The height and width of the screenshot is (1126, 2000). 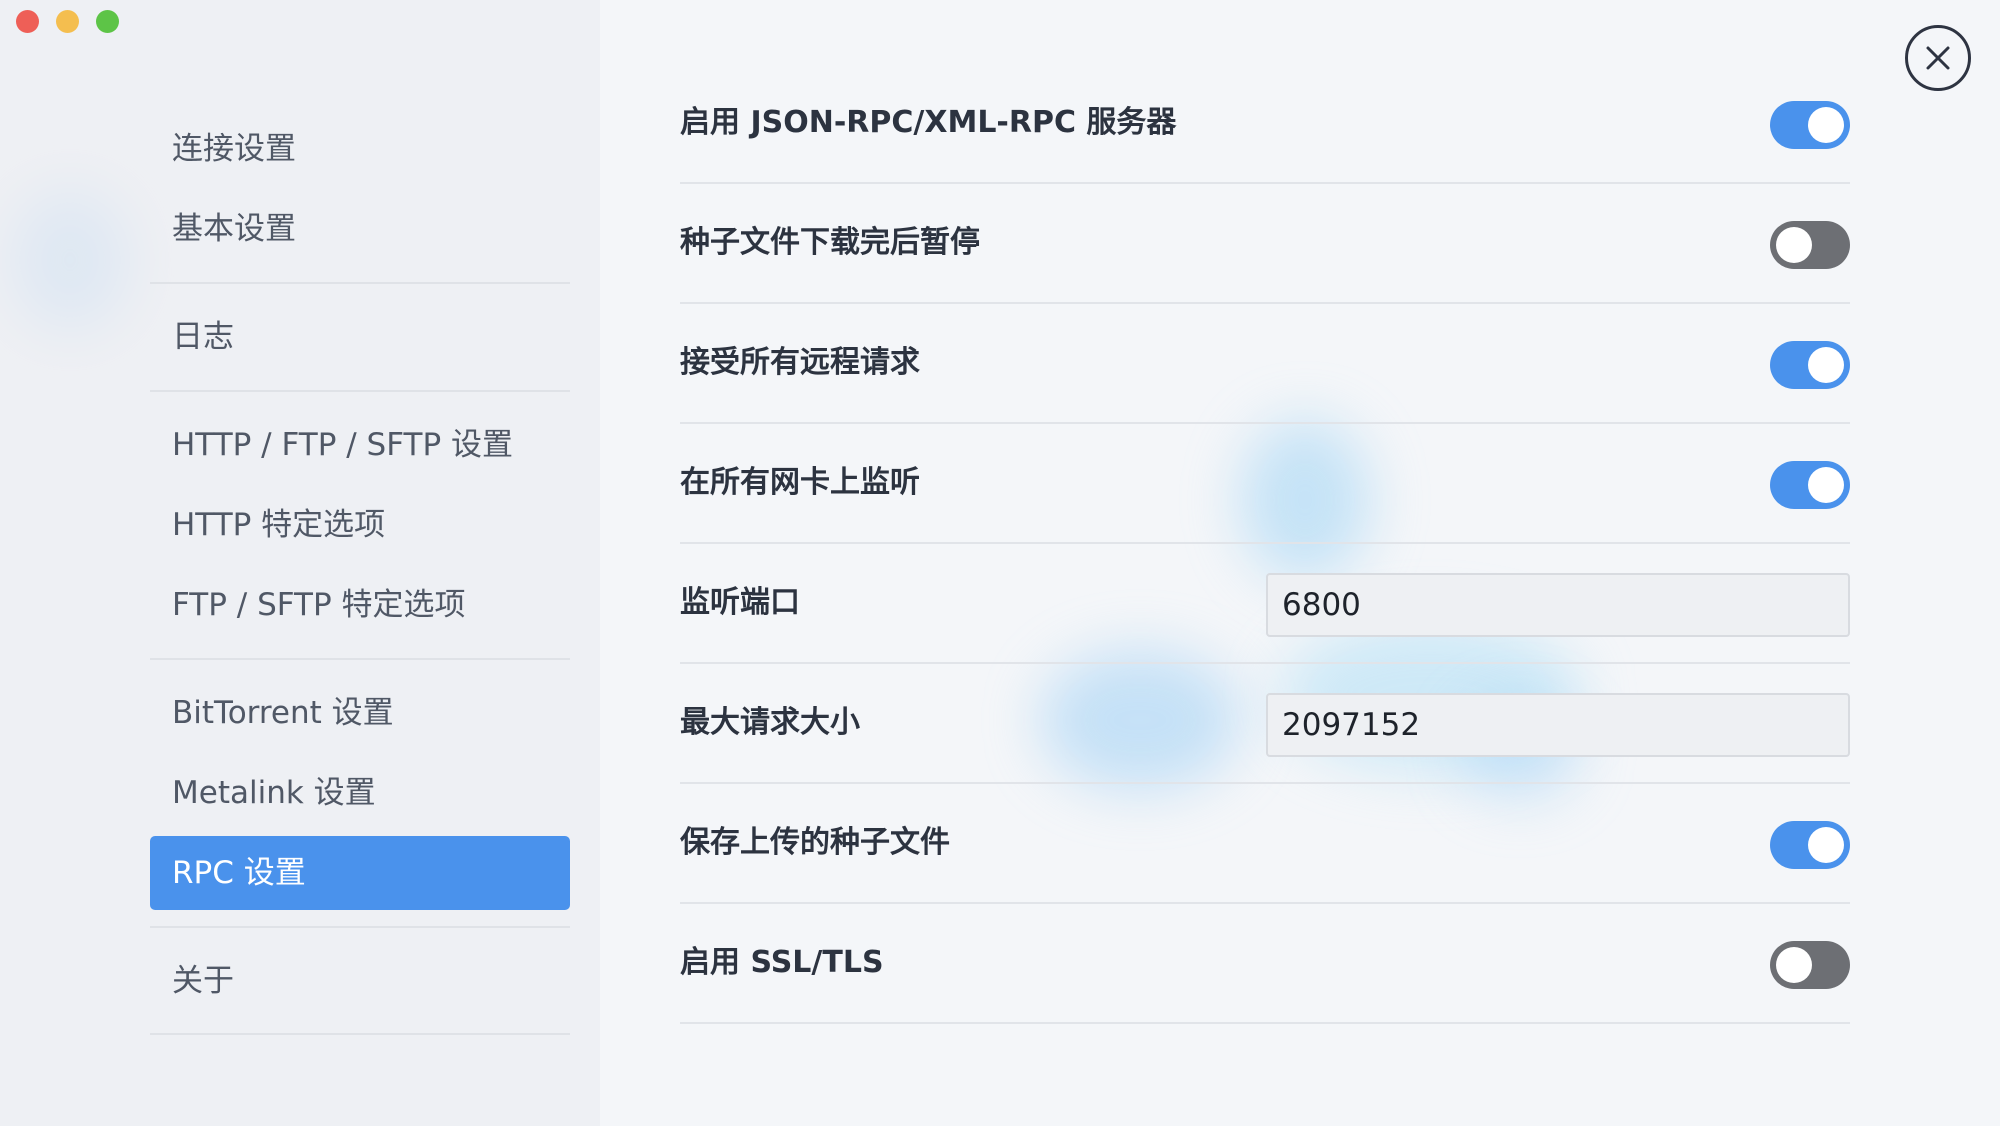 What do you see at coordinates (800, 482) in the screenshot?
I see `setting-label: 在所有网卡上监听` at bounding box center [800, 482].